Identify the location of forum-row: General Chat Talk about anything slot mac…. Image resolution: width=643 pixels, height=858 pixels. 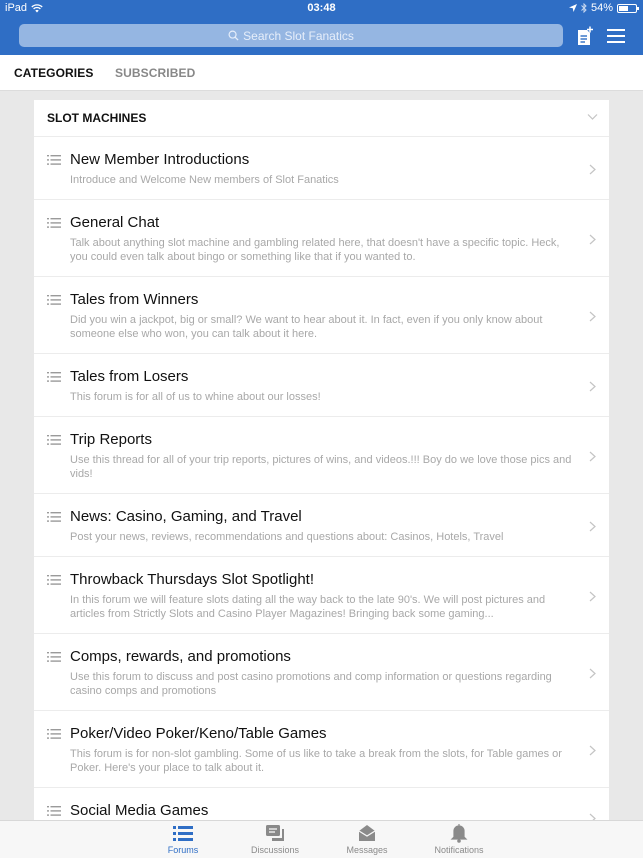
(321, 238).